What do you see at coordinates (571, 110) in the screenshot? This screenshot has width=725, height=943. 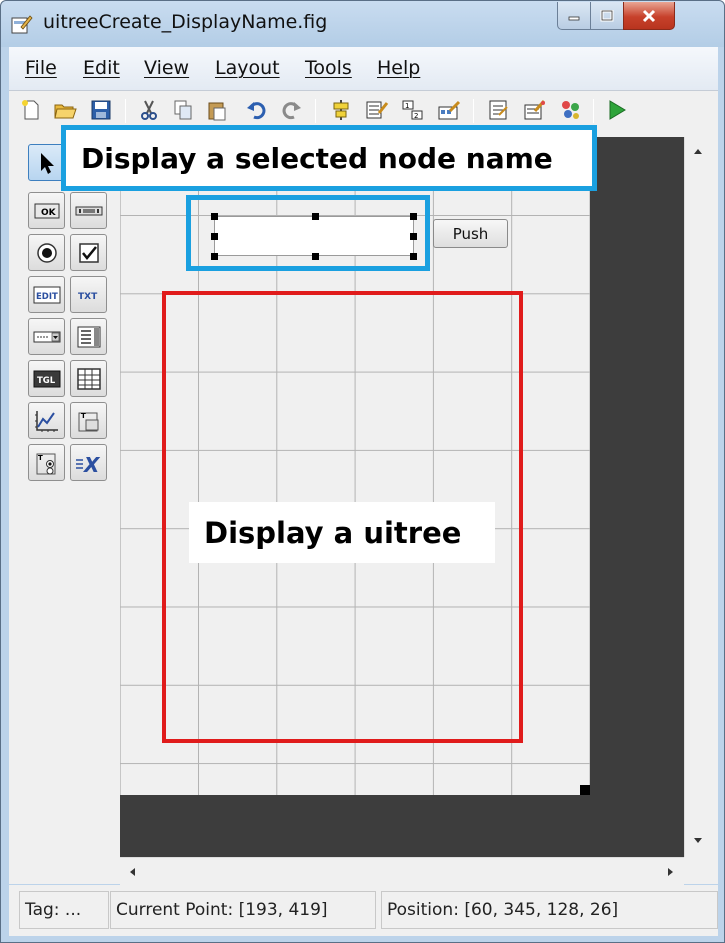 I see `object-browser-icon` at bounding box center [571, 110].